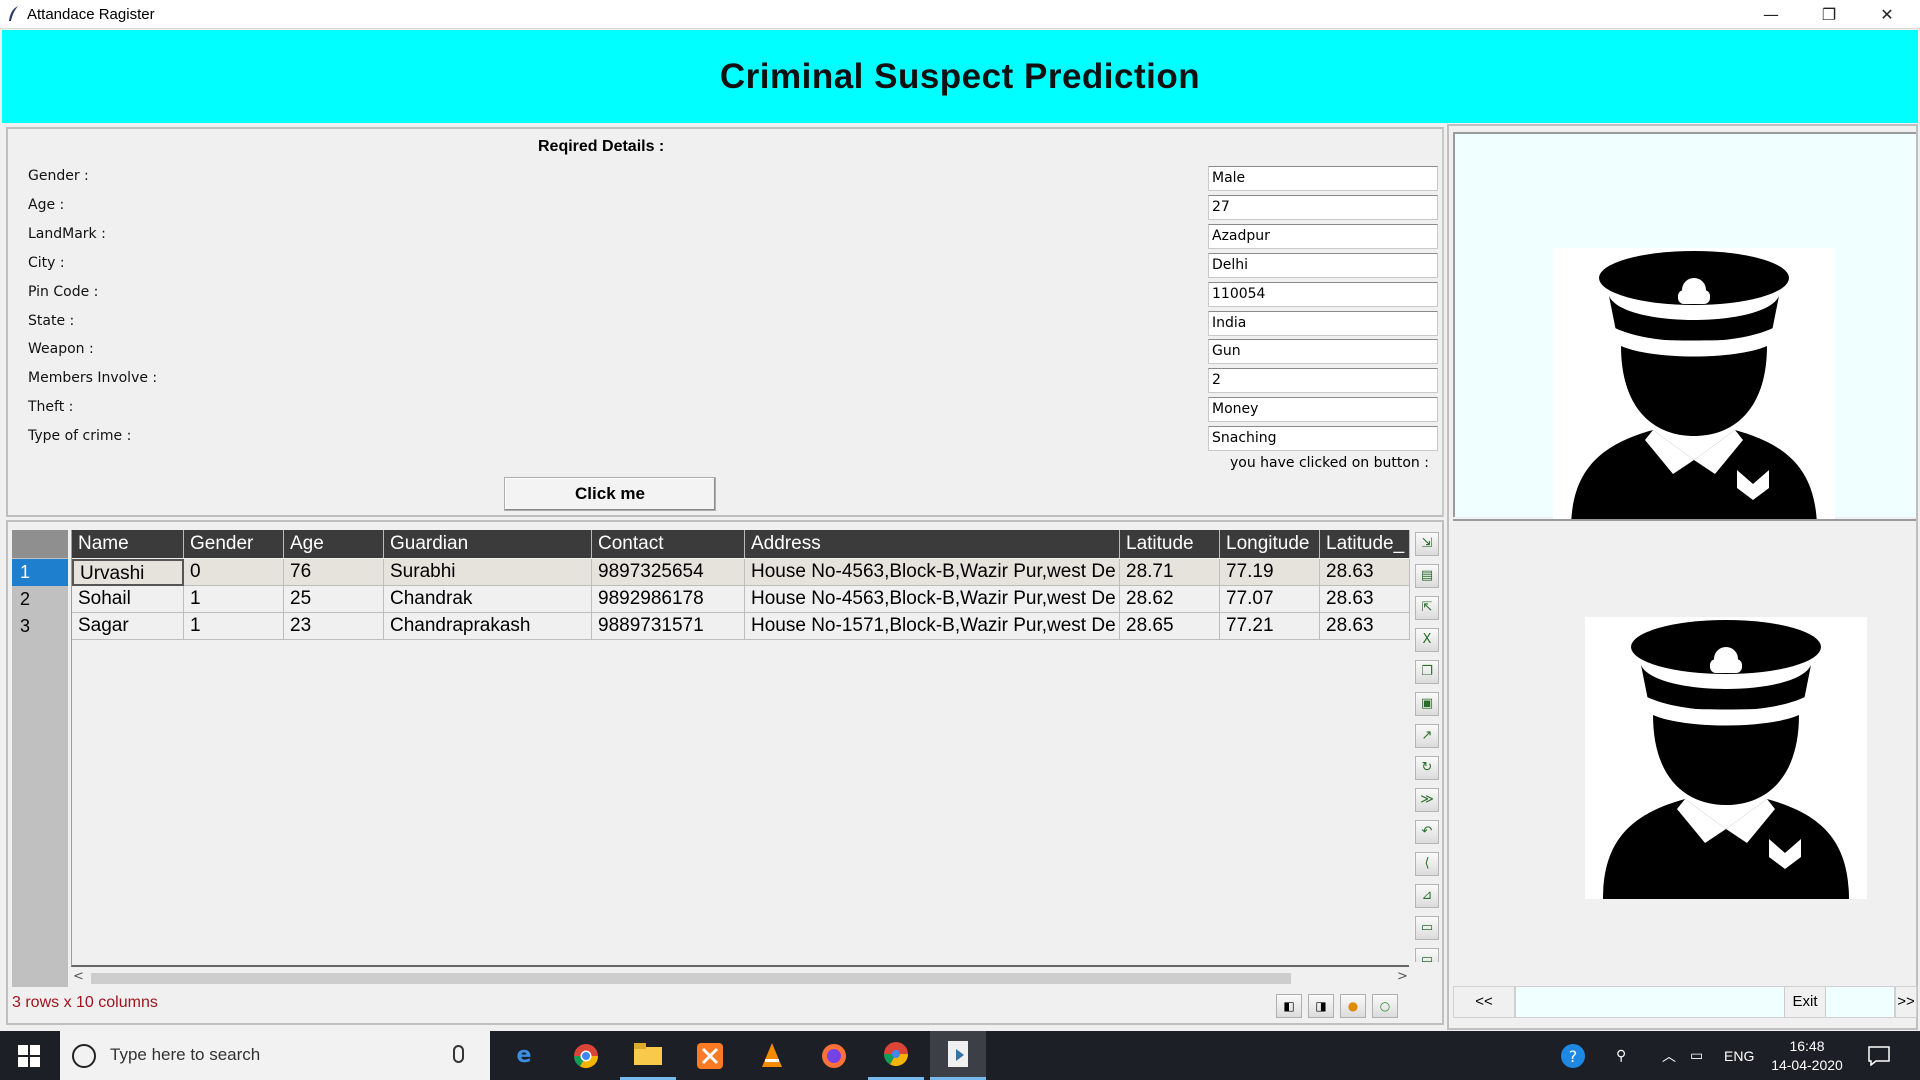 Image resolution: width=1920 pixels, height=1080 pixels. Describe the element at coordinates (1289, 1006) in the screenshot. I see `prev-page-icon: ◧` at that location.